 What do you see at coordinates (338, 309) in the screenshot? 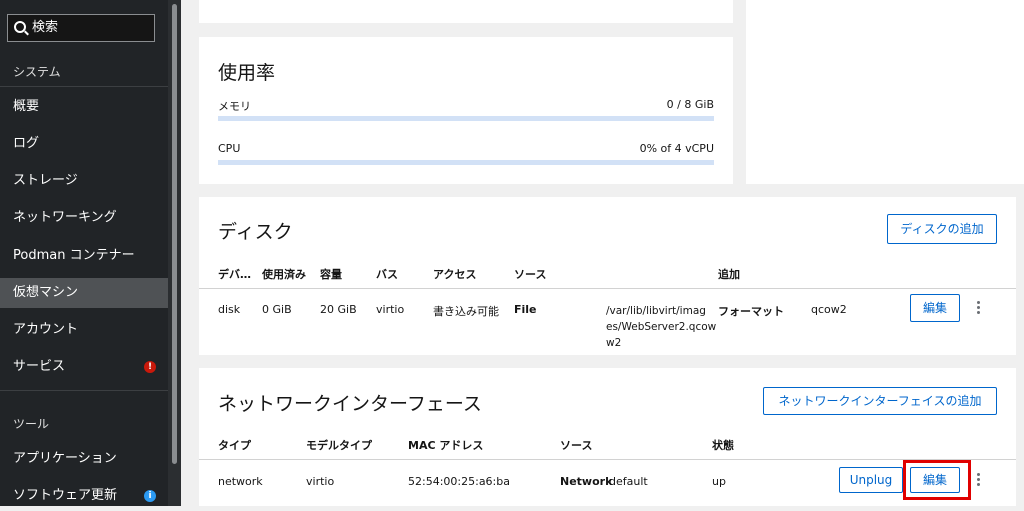
I see `disk-capacity: 20 GiB` at bounding box center [338, 309].